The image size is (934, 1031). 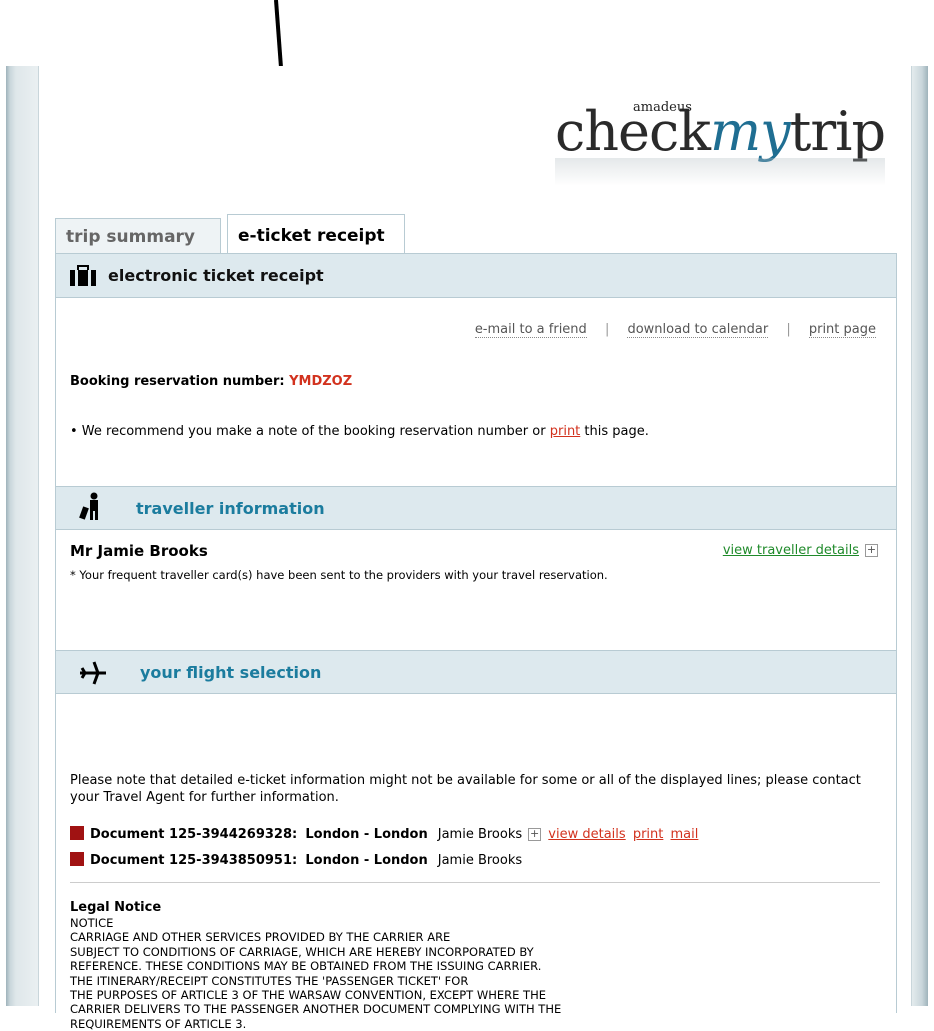 What do you see at coordinates (177, 381) in the screenshot?
I see `booking-label: Booking reservation number:` at bounding box center [177, 381].